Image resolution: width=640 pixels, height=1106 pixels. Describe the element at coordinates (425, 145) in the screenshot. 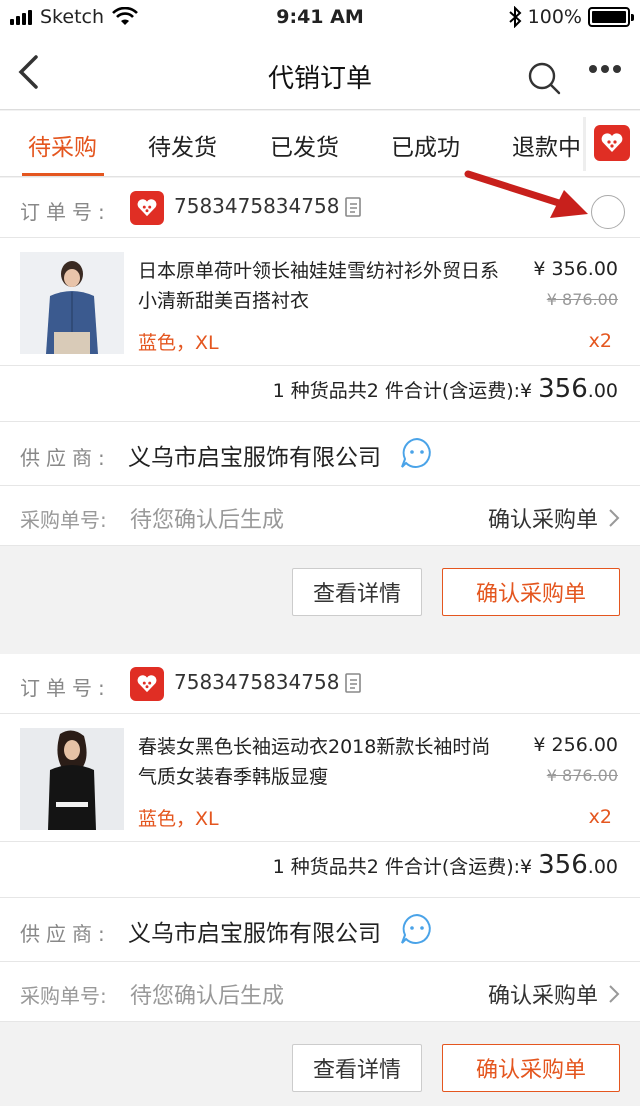

I see `tab-completed: 已成功` at that location.